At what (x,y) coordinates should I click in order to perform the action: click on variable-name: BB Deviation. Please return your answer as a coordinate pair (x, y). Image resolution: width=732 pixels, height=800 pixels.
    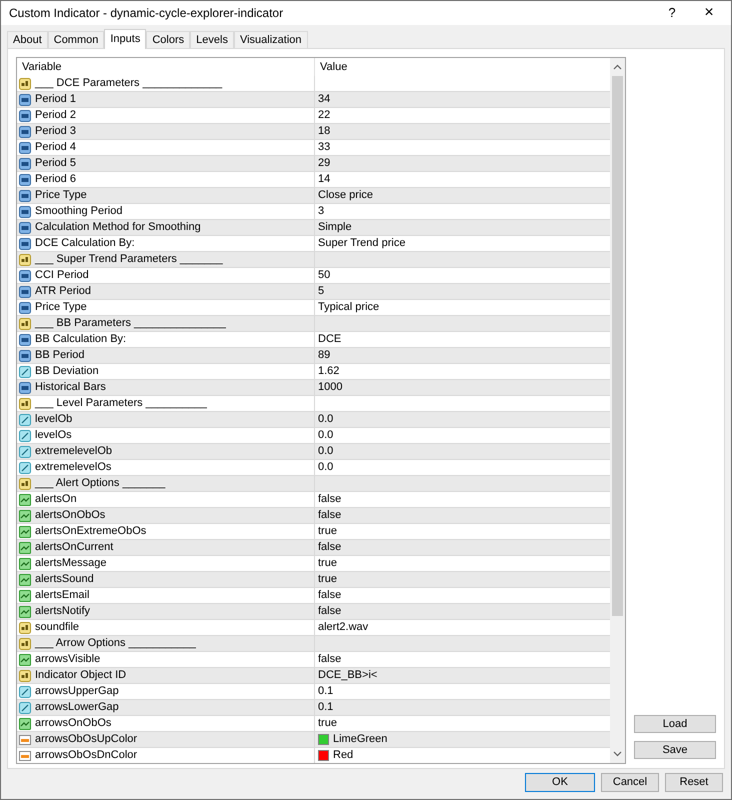
    Looking at the image, I should click on (67, 372).